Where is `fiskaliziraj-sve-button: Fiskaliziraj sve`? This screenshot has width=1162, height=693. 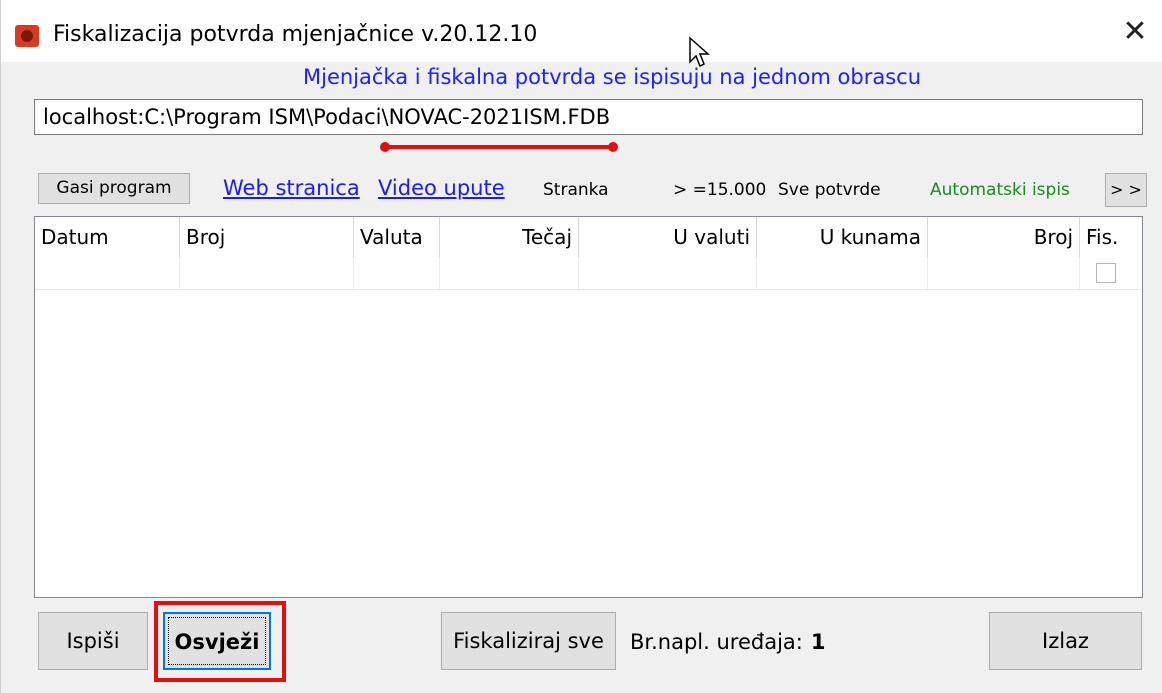
fiskaliziraj-sve-button: Fiskaliziraj sve is located at coordinates (528, 641).